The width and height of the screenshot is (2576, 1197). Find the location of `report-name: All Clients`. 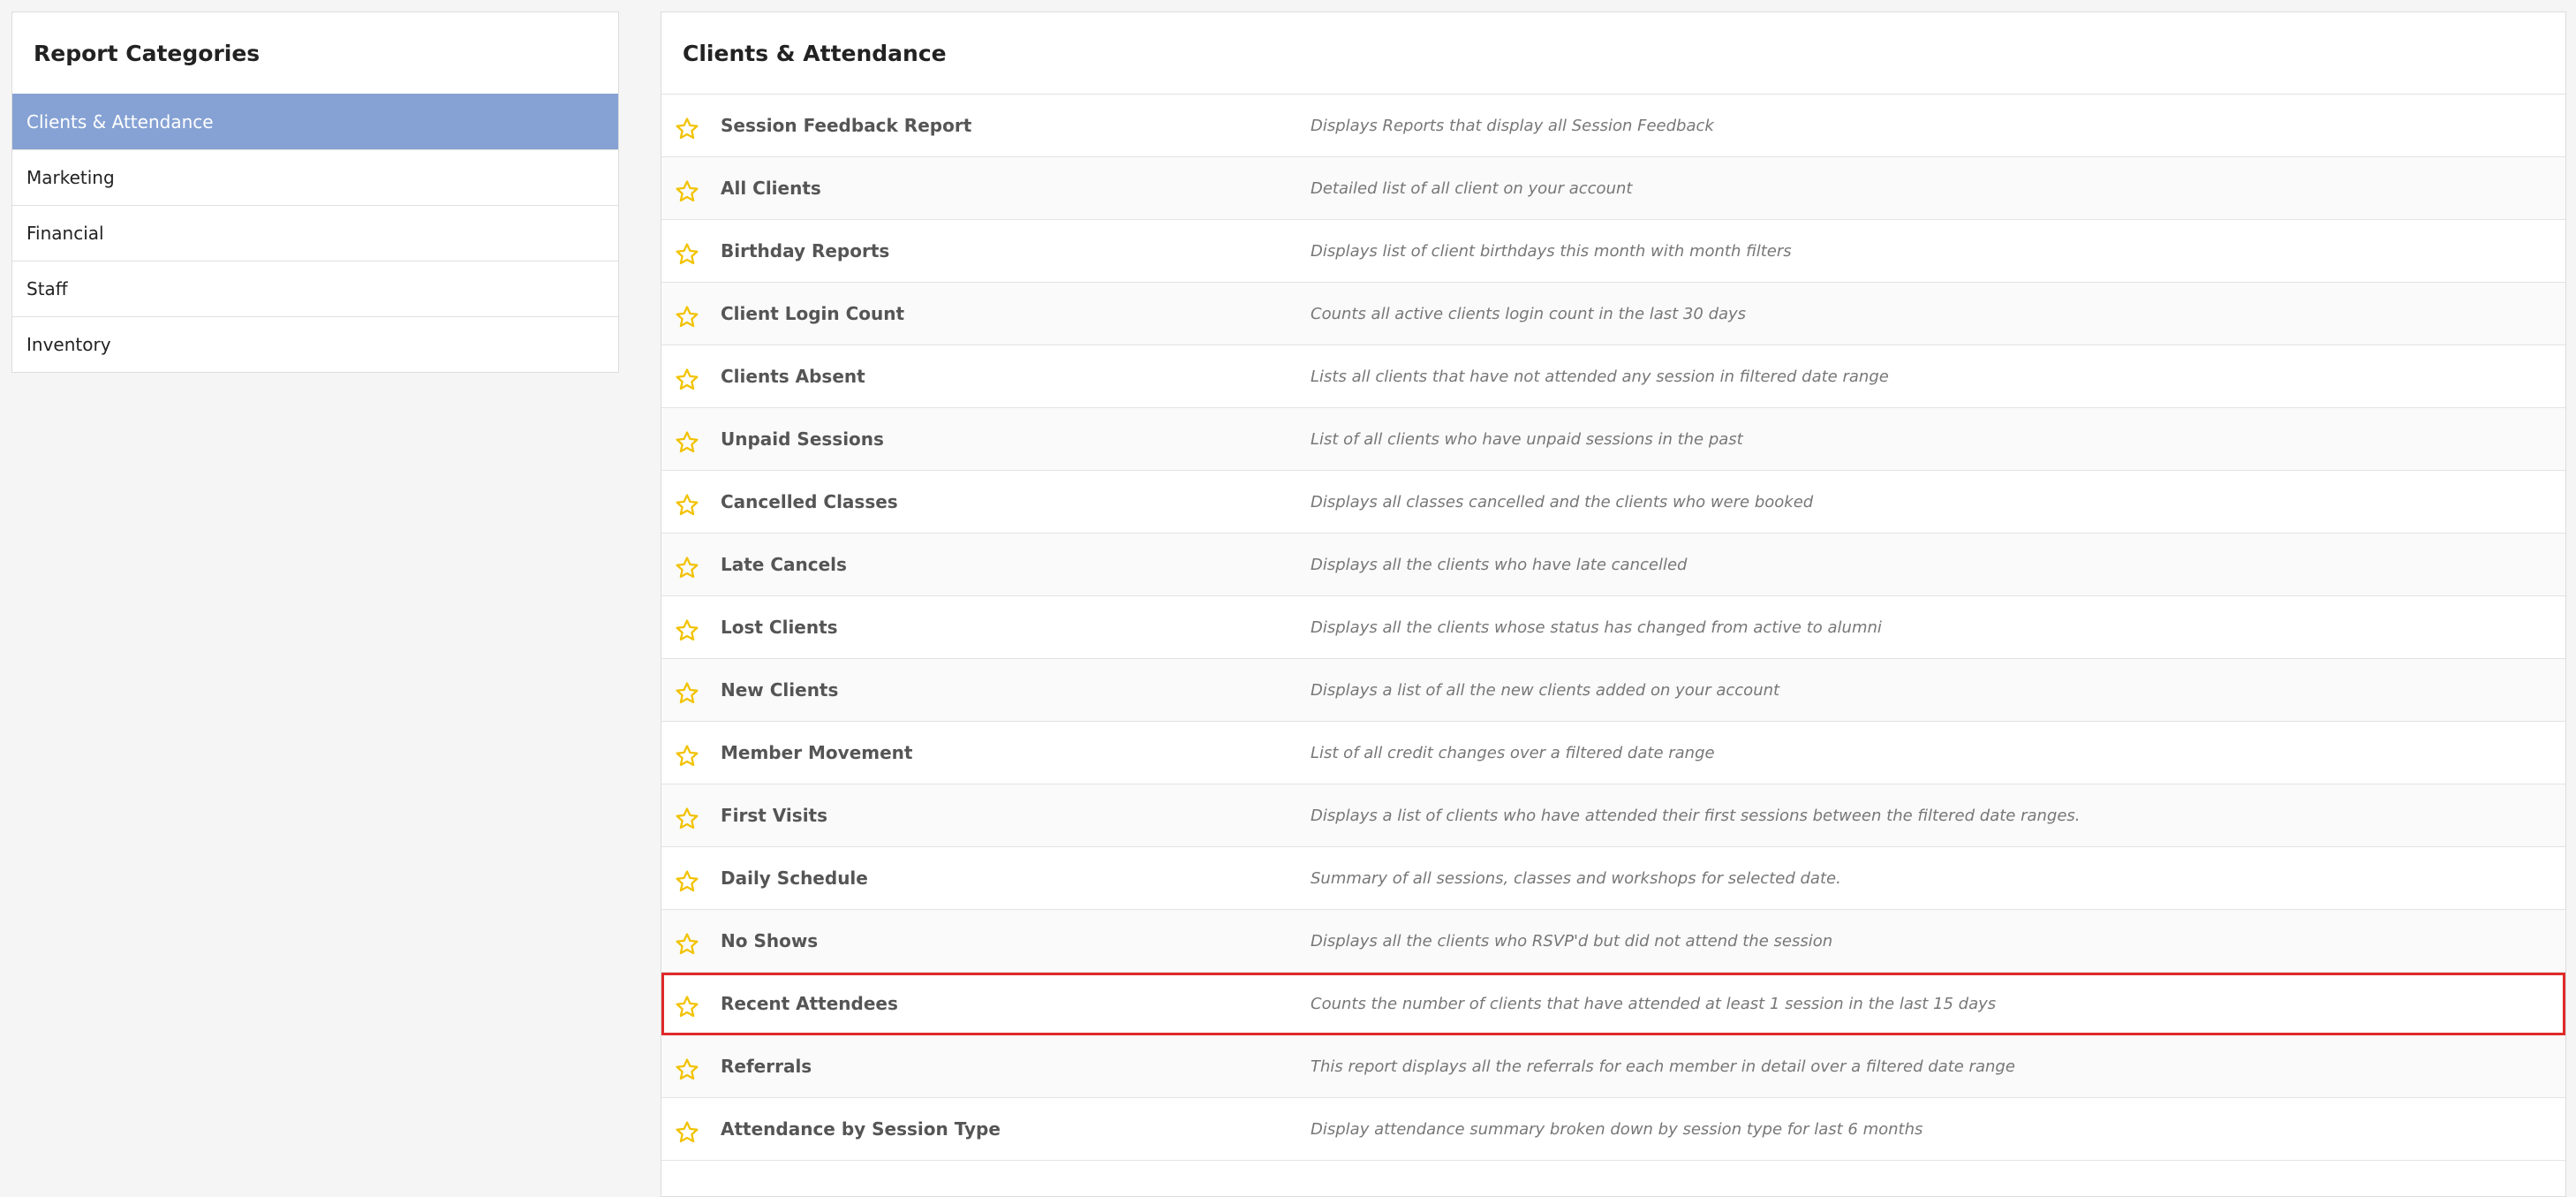

report-name: All Clients is located at coordinates (771, 188).